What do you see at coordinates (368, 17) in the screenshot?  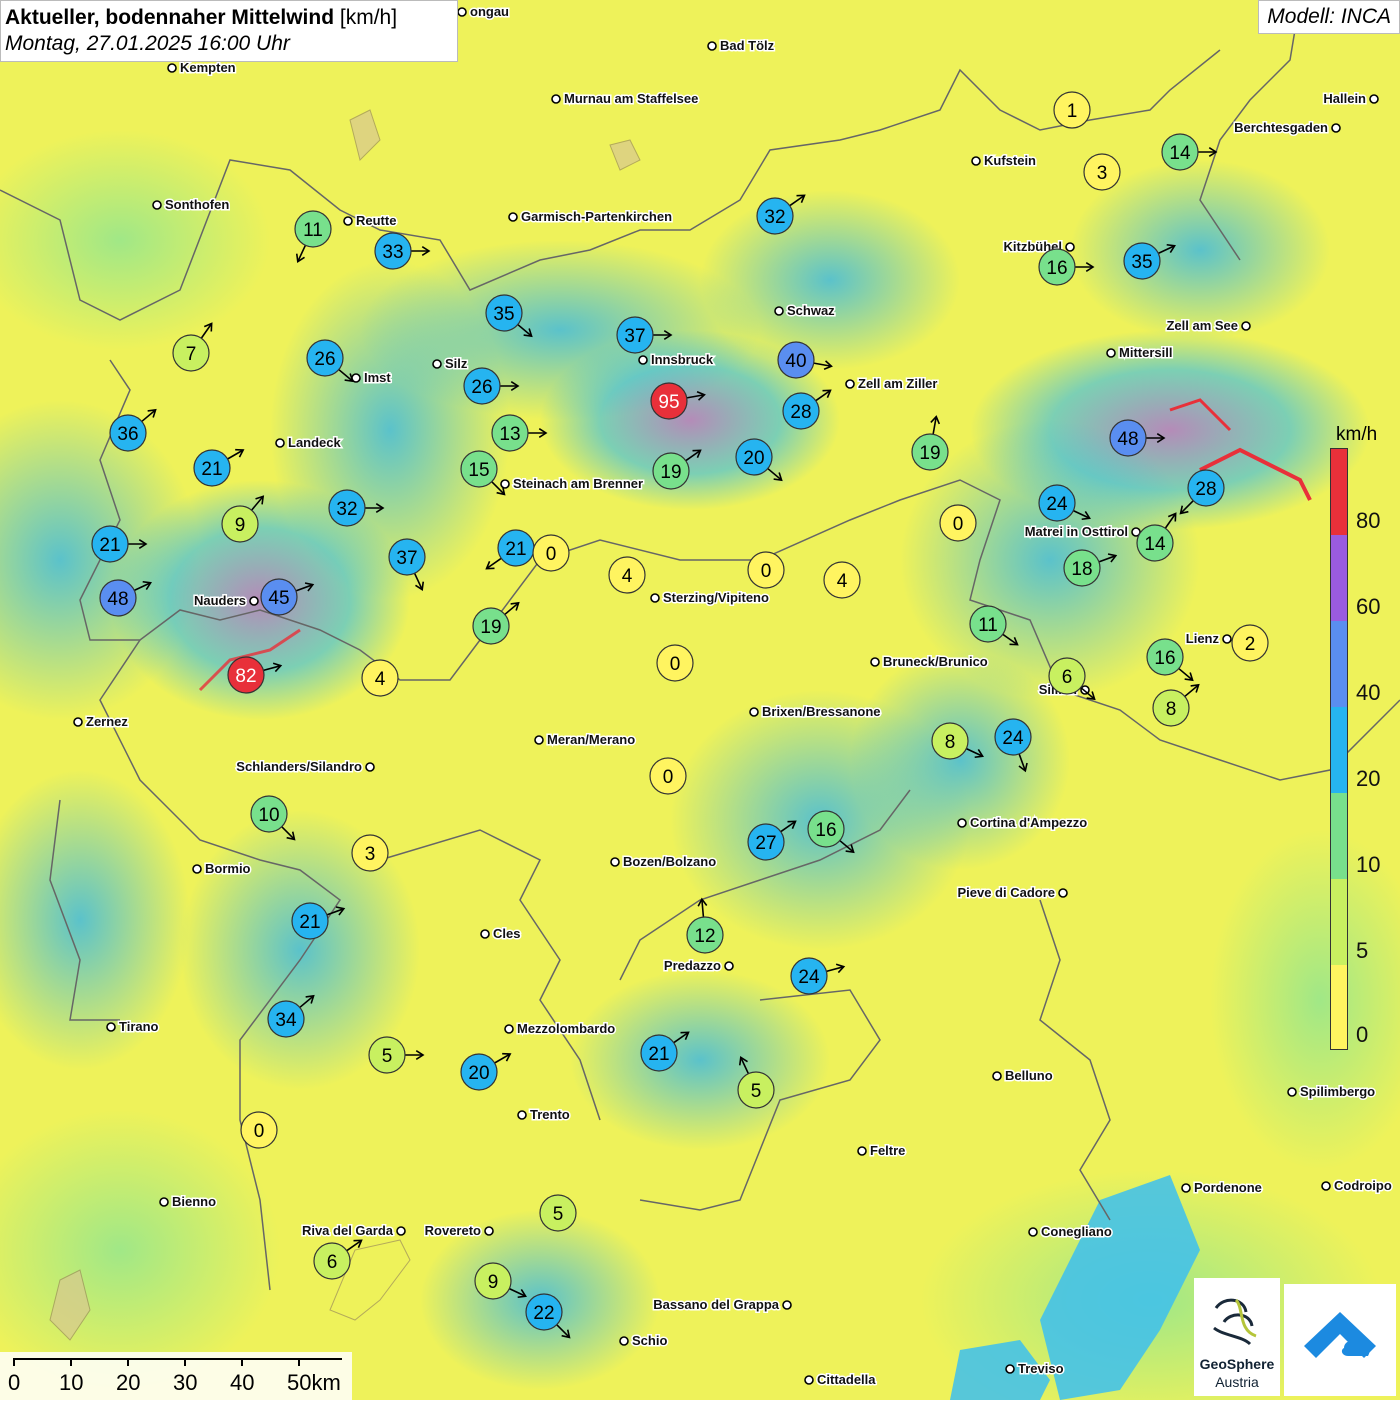 I see `title-unit: [km/h]` at bounding box center [368, 17].